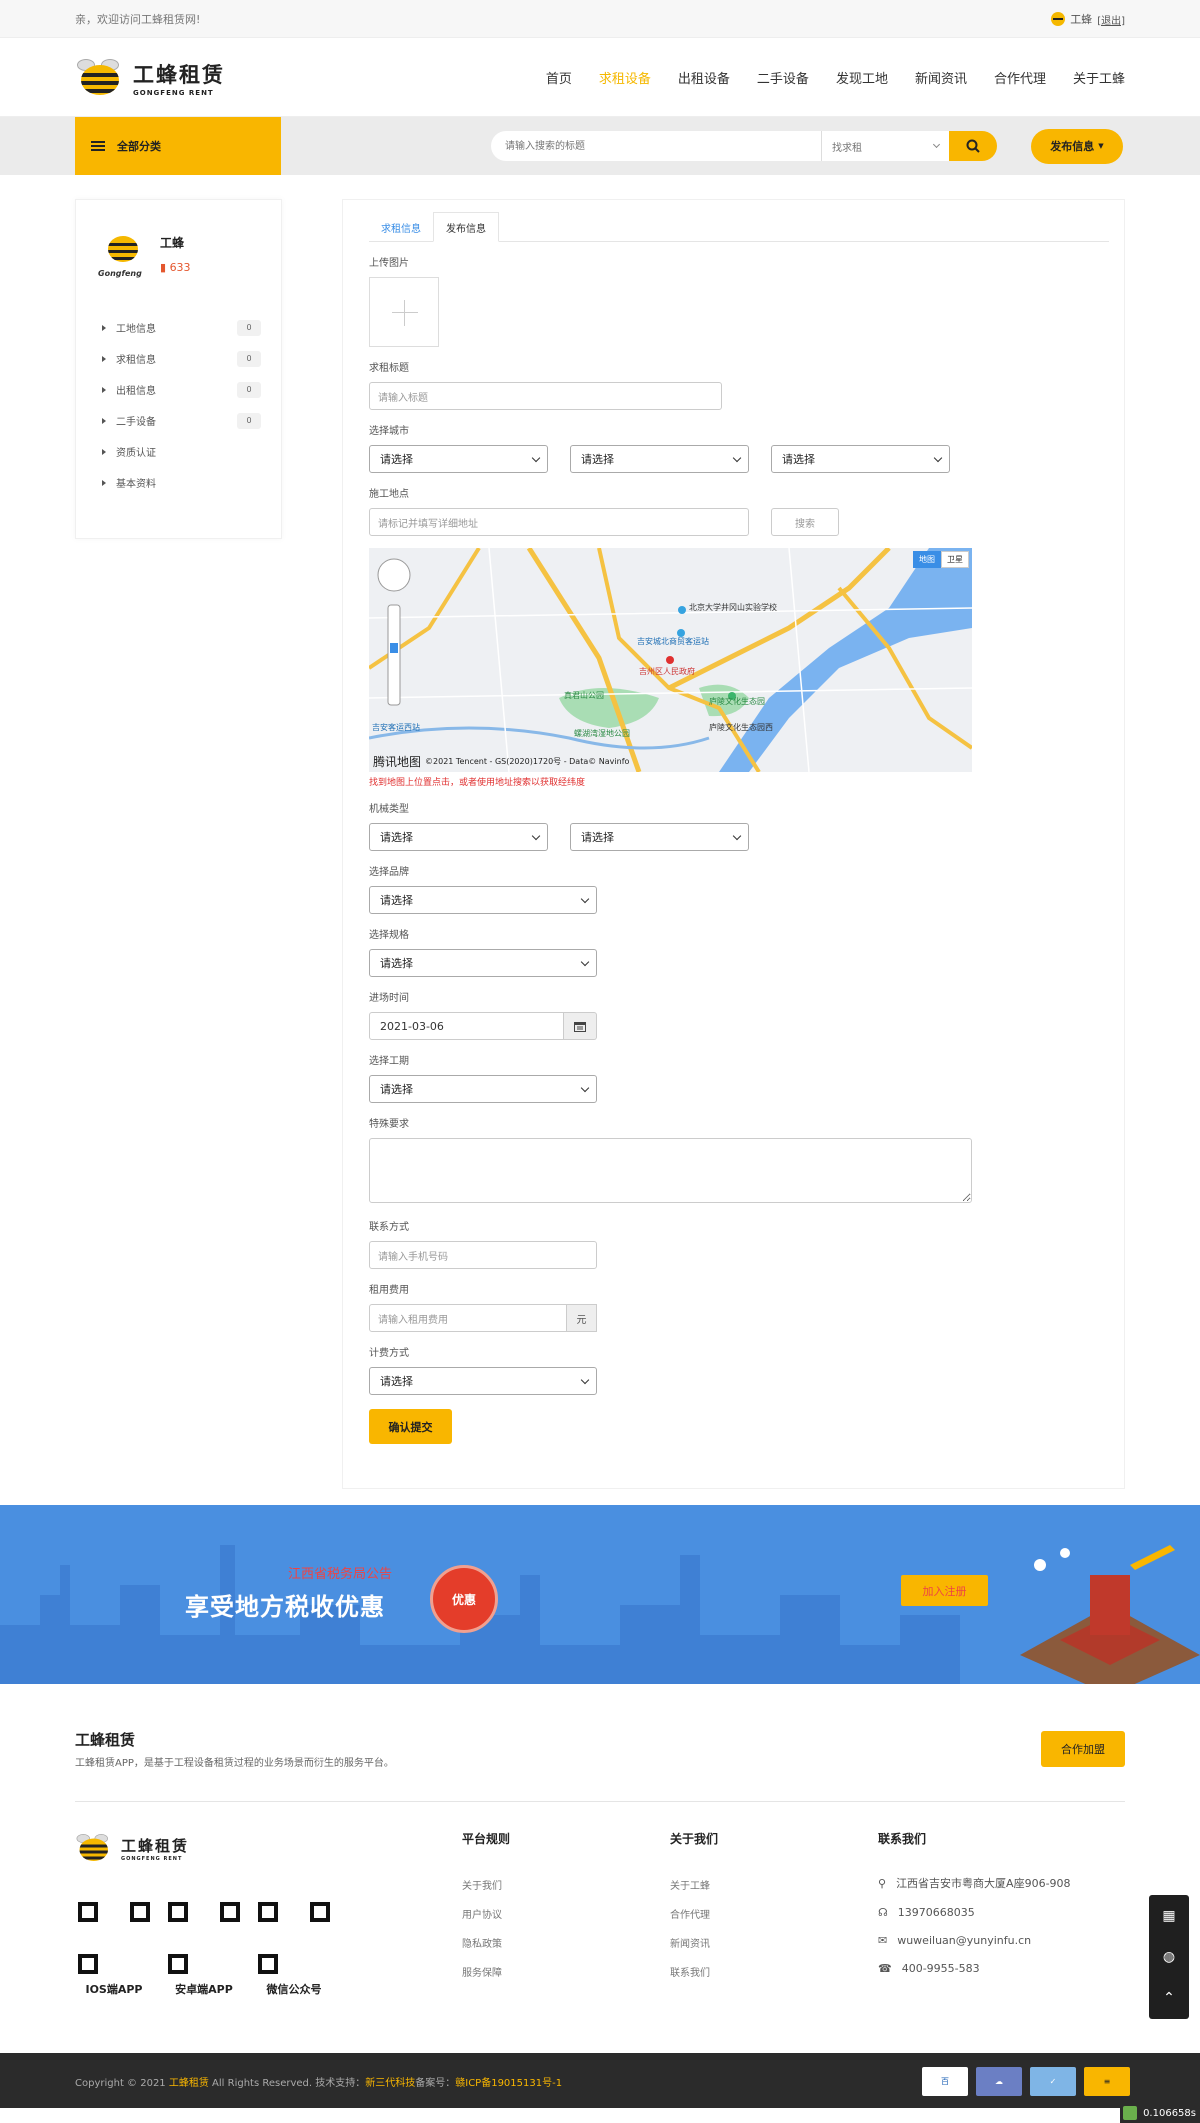  I want to click on publish-label: 发布信息, so click(1072, 146).